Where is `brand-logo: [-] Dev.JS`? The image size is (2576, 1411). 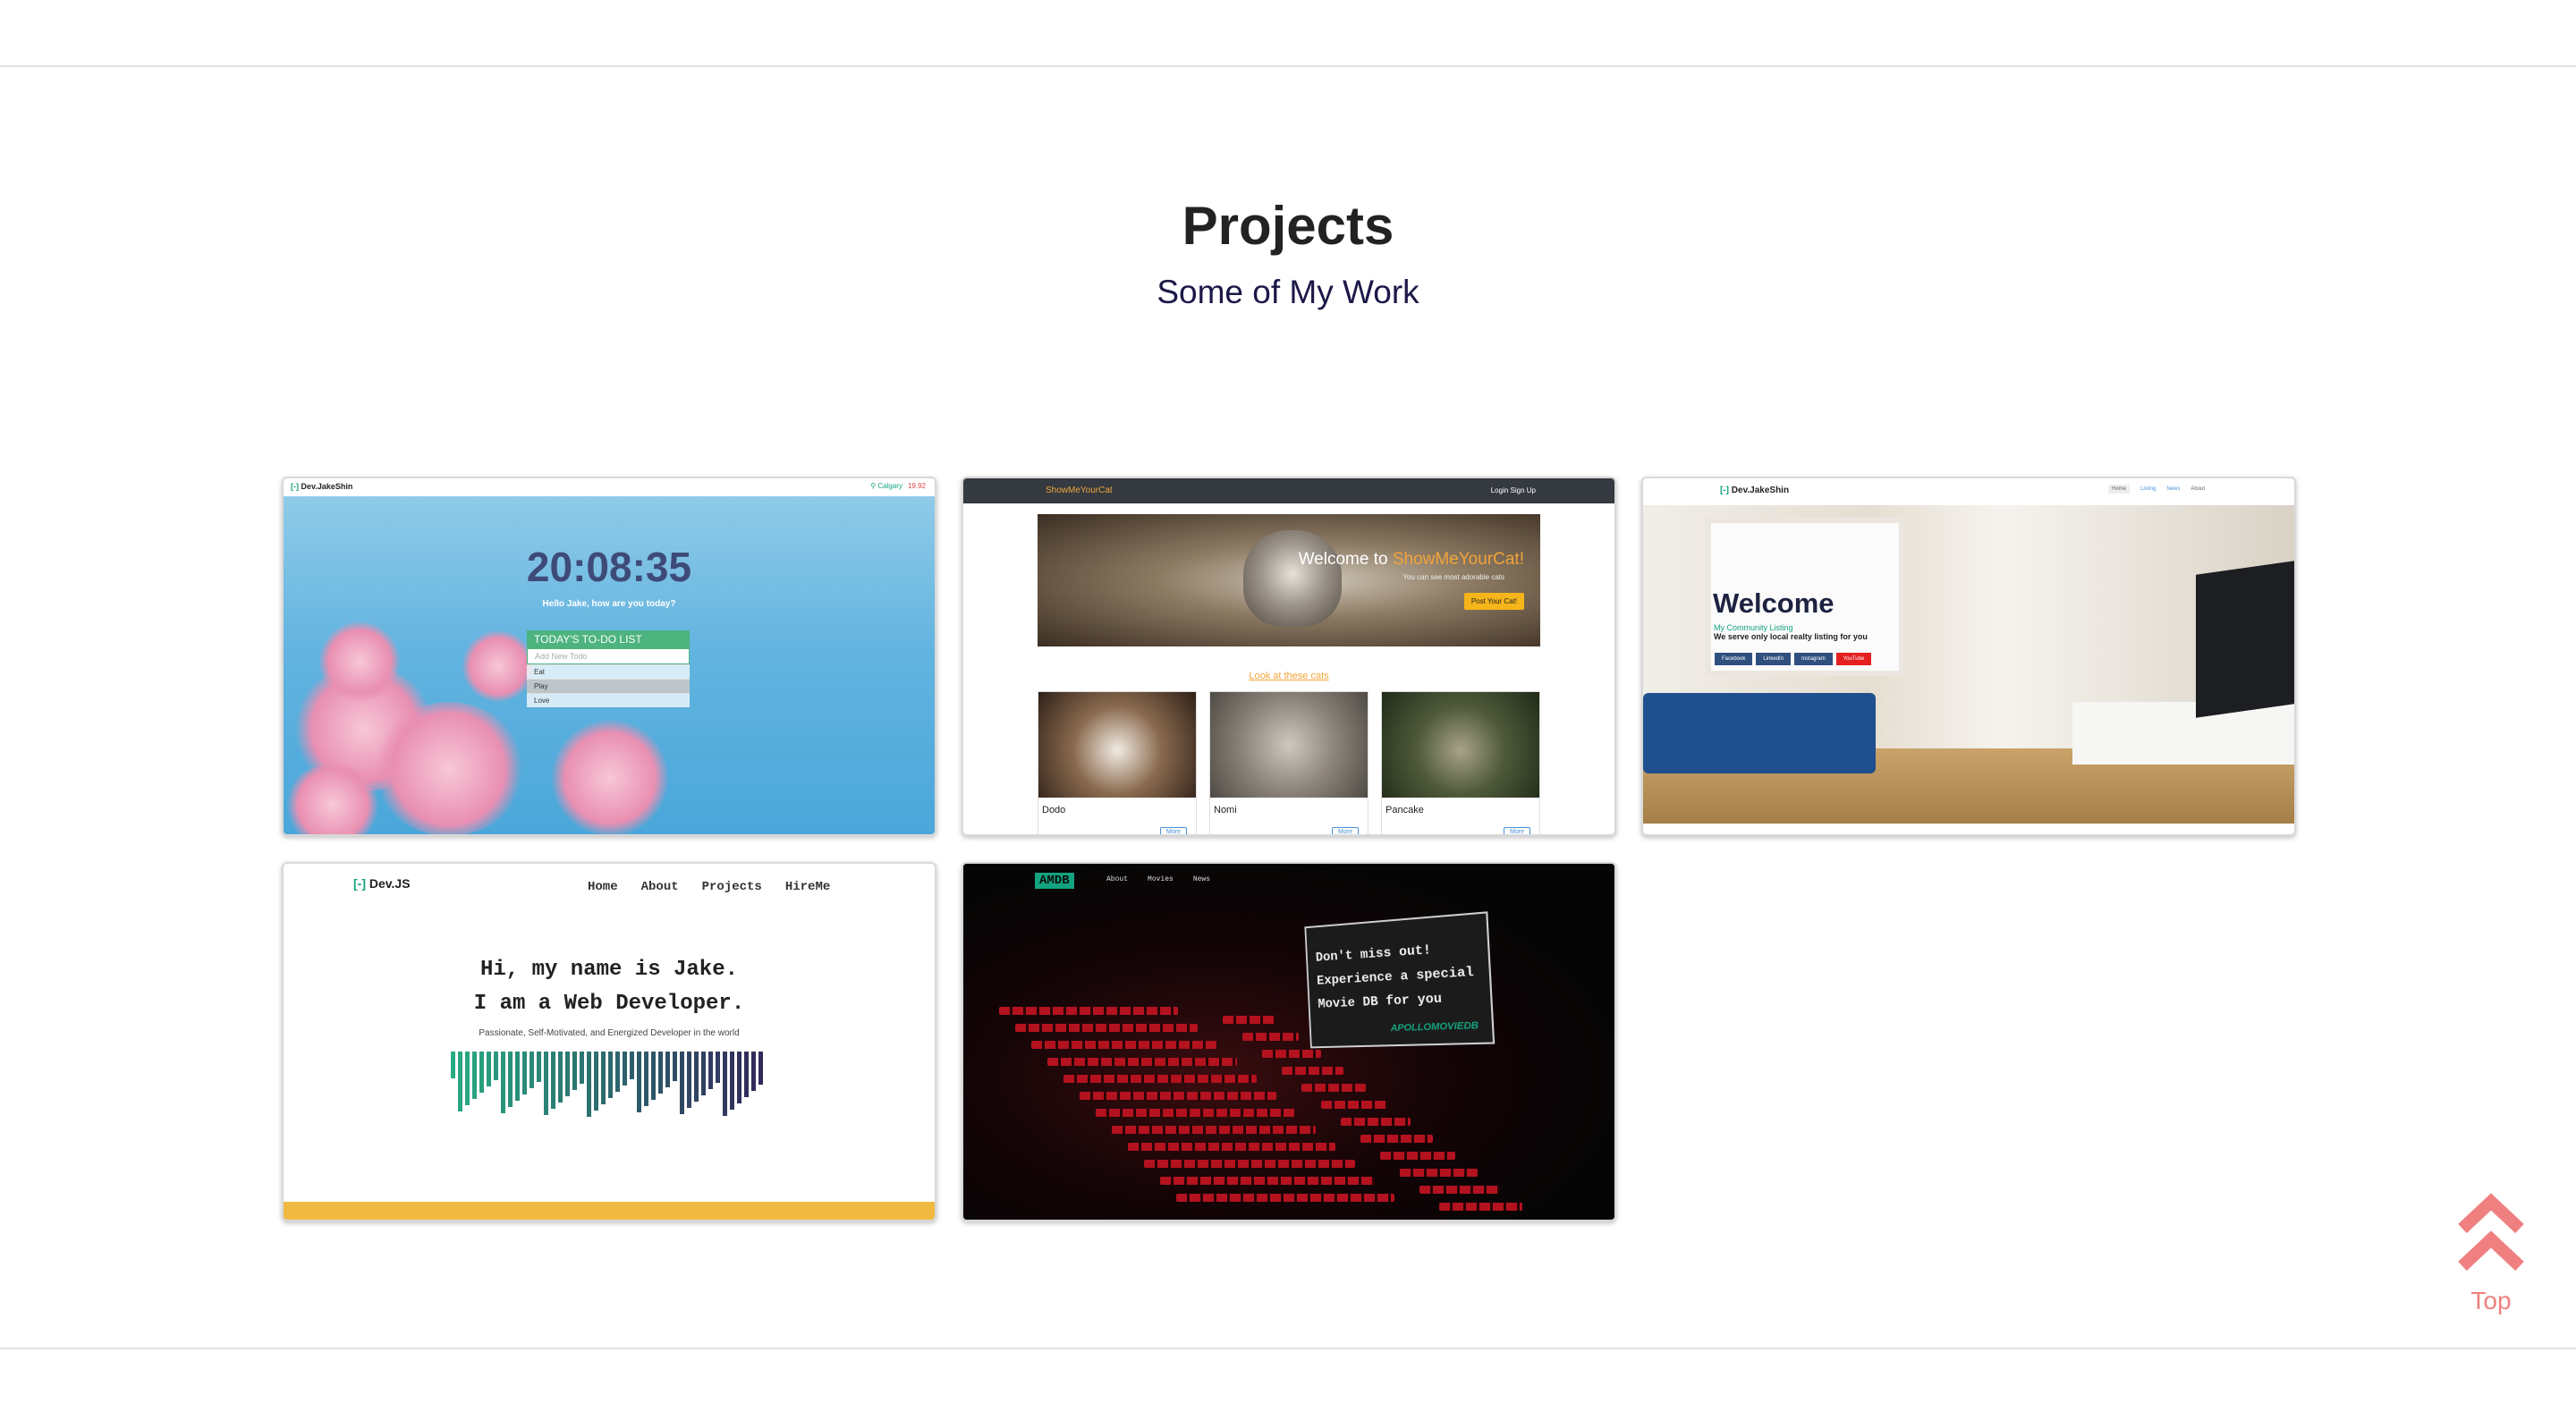 brand-logo: [-] Dev.JS is located at coordinates (382, 884).